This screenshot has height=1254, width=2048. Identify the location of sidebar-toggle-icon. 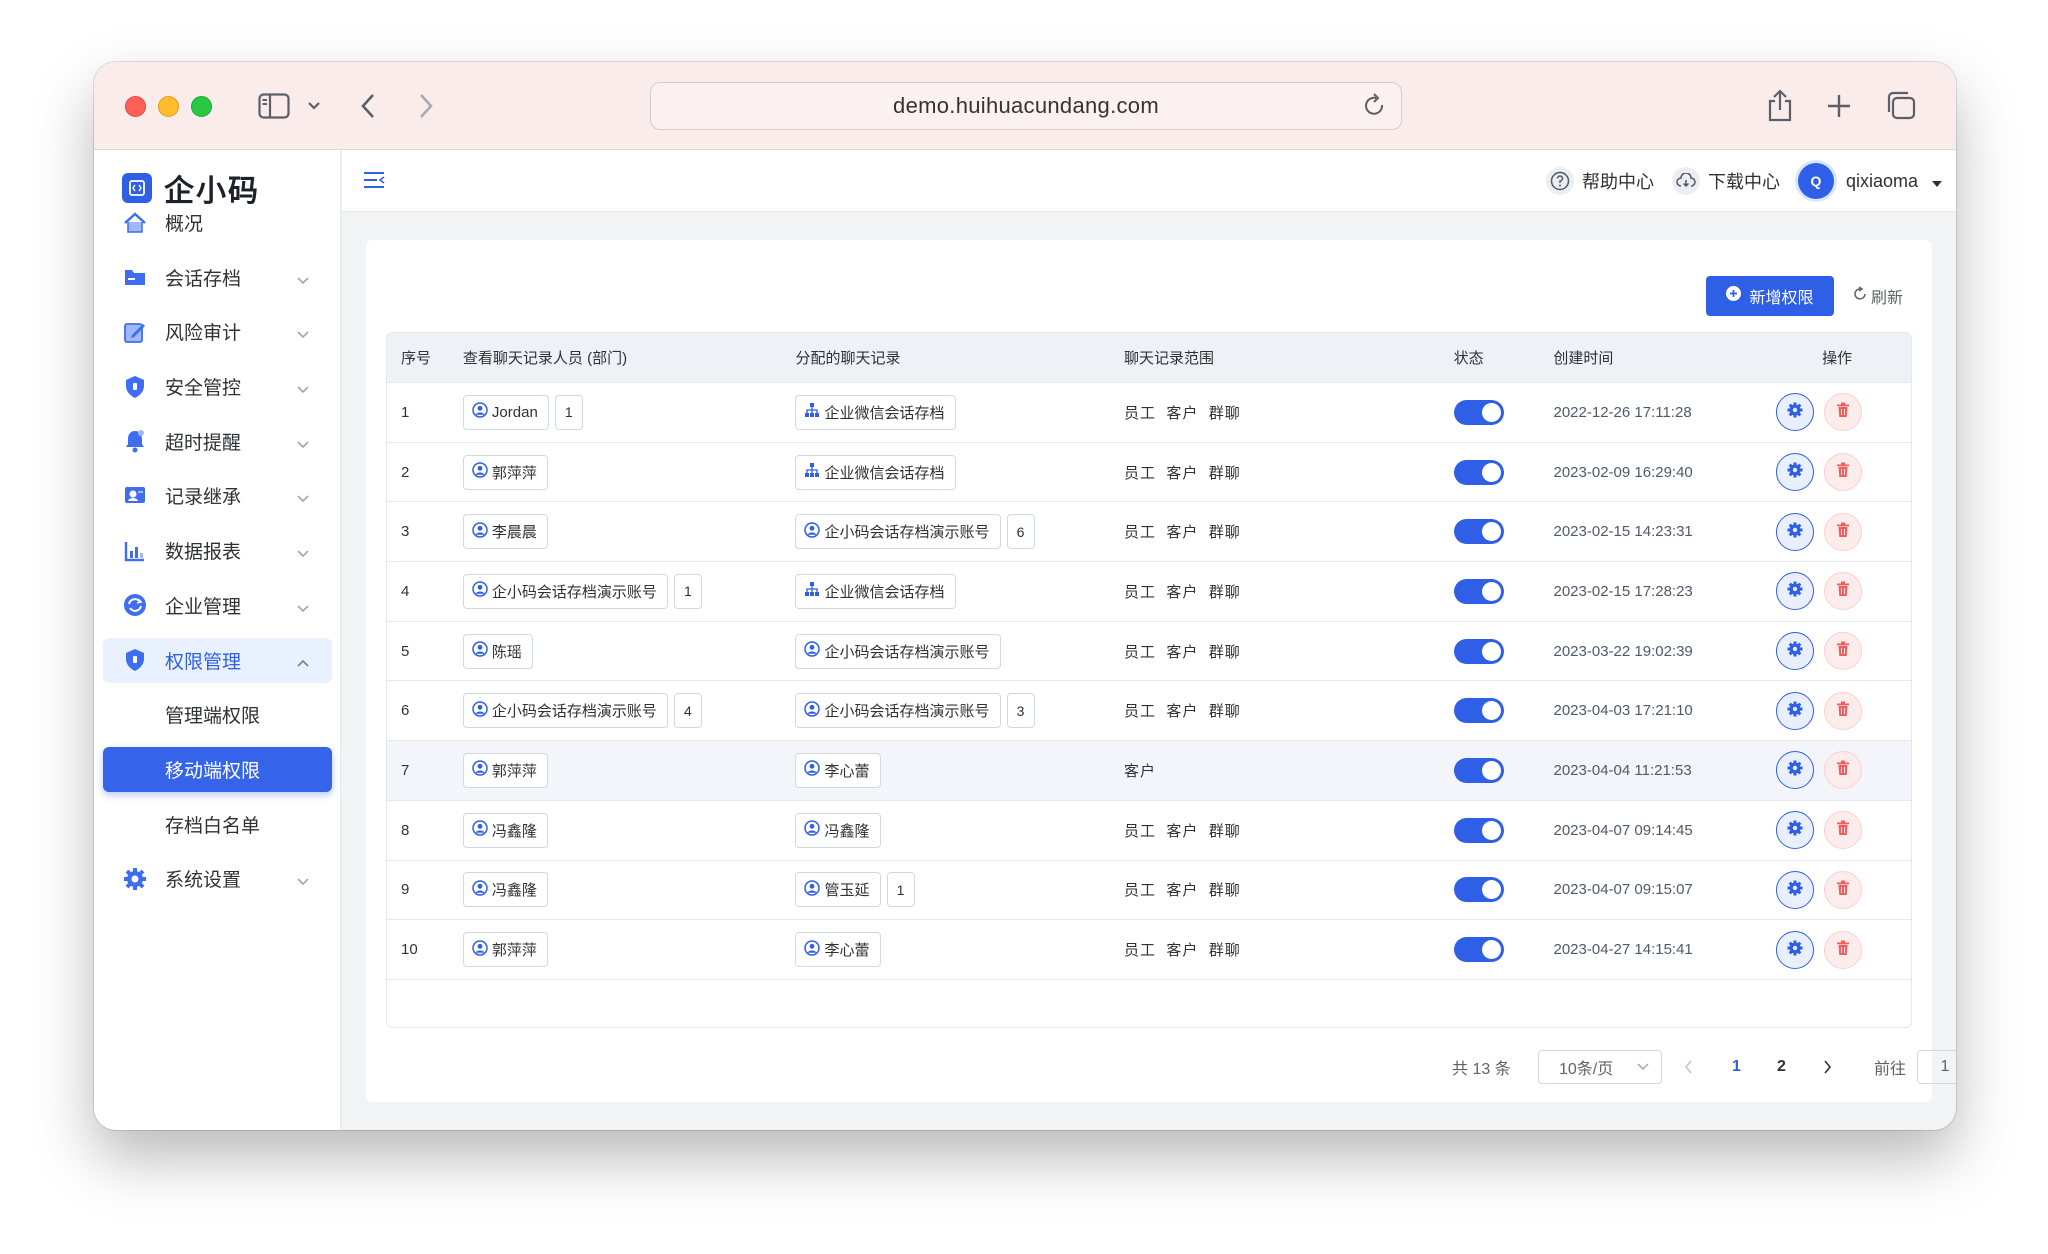
(274, 106).